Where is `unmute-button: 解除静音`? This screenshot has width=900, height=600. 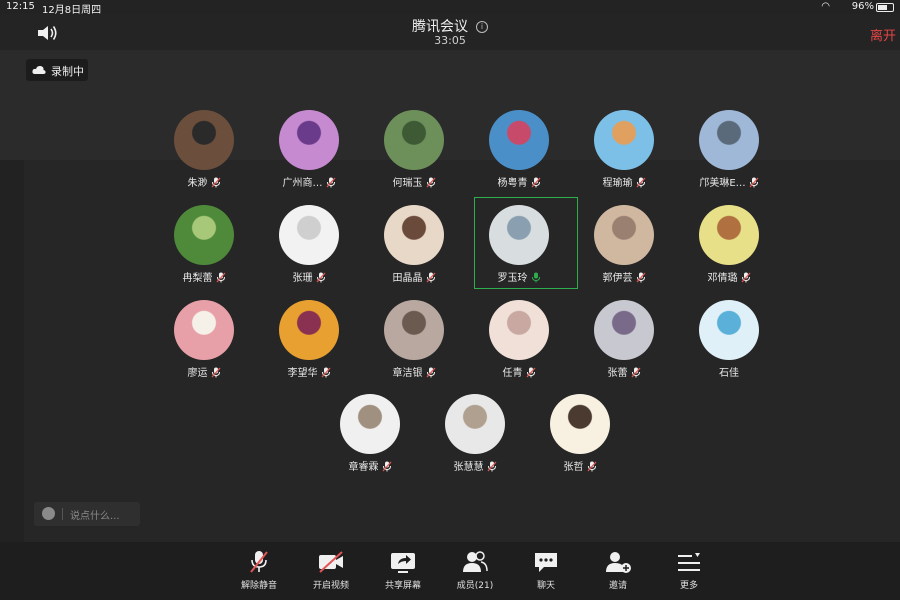 unmute-button: 解除静音 is located at coordinates (259, 573).